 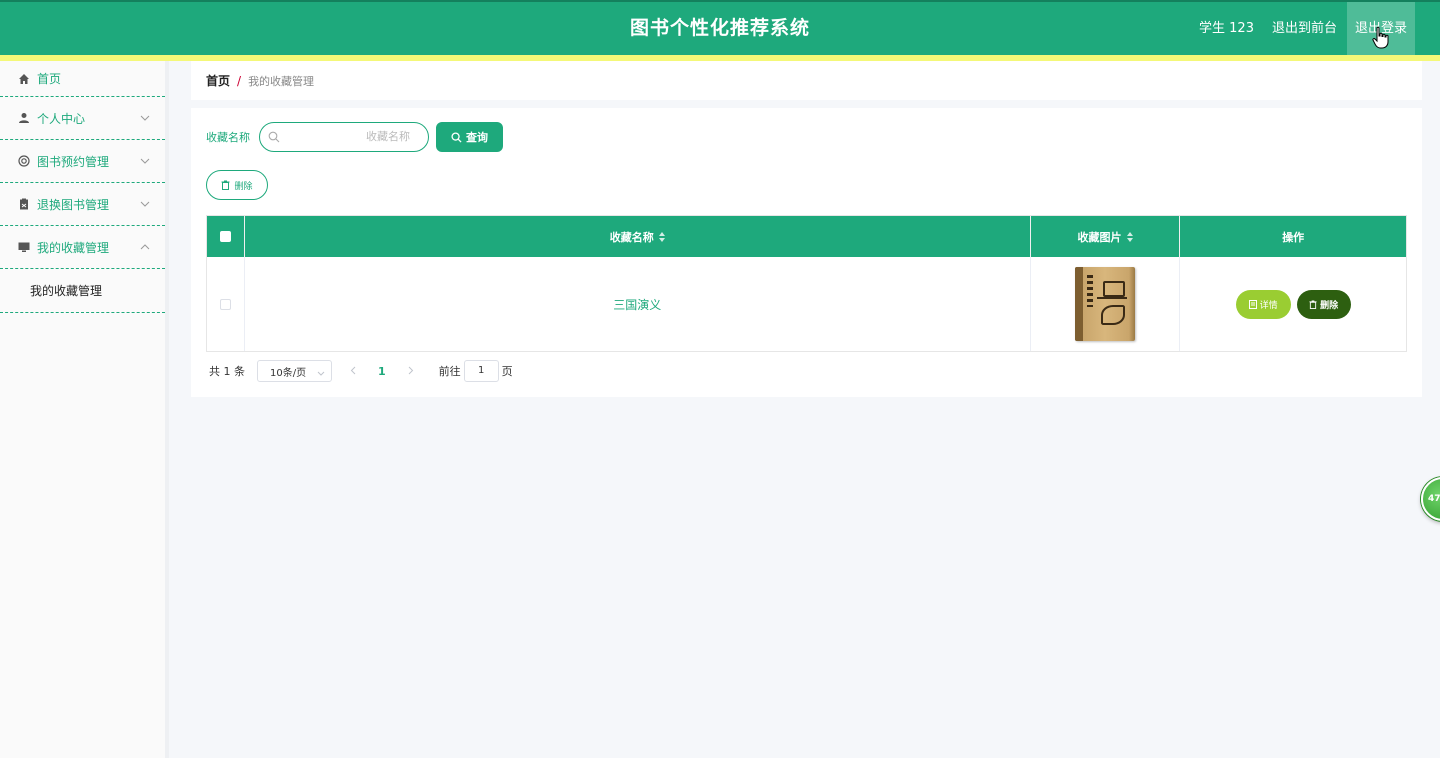 What do you see at coordinates (1252, 304) in the screenshot?
I see `document-icon` at bounding box center [1252, 304].